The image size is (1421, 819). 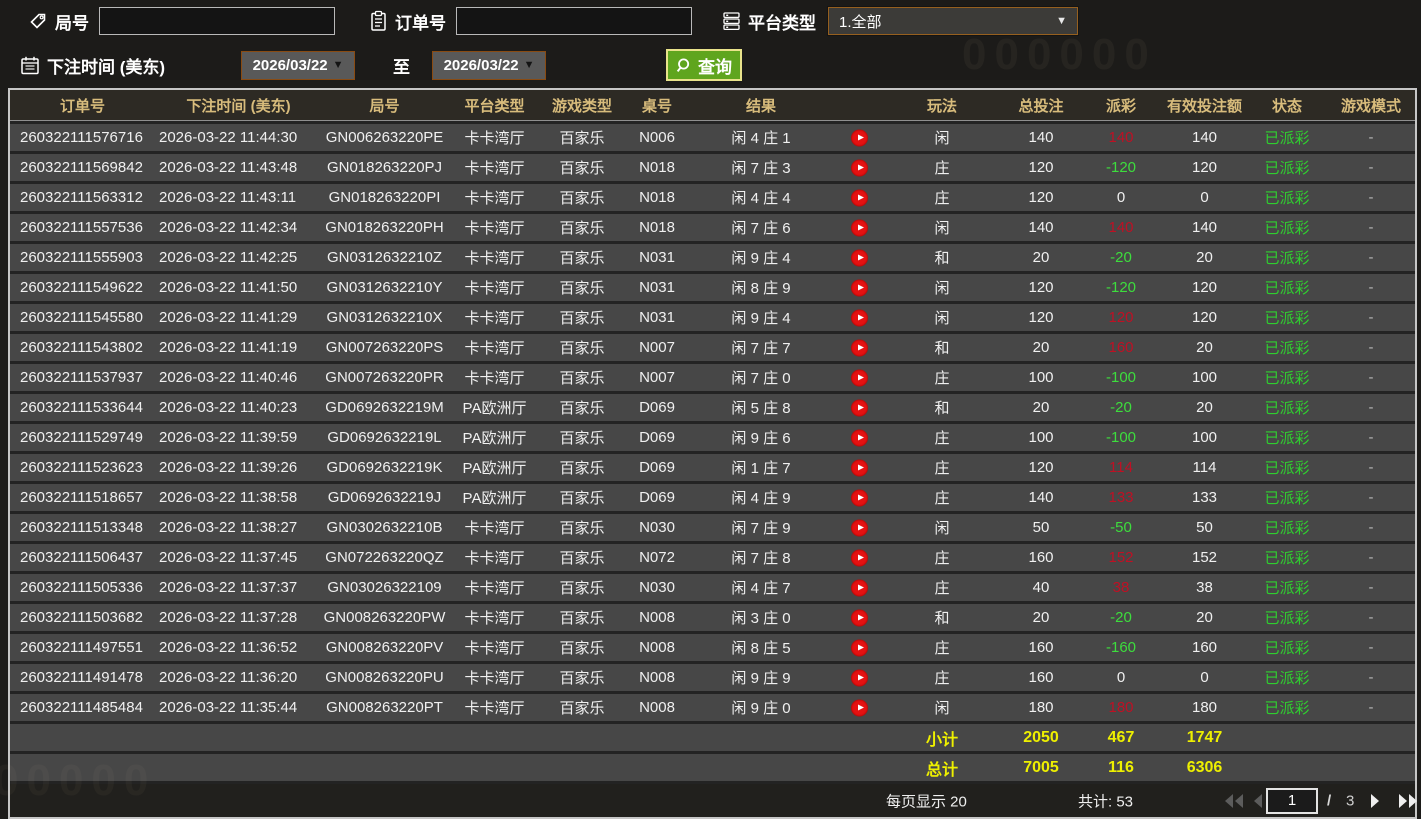 What do you see at coordinates (787, 707) in the screenshot?
I see `cell-result: 闲 9 庄 0` at bounding box center [787, 707].